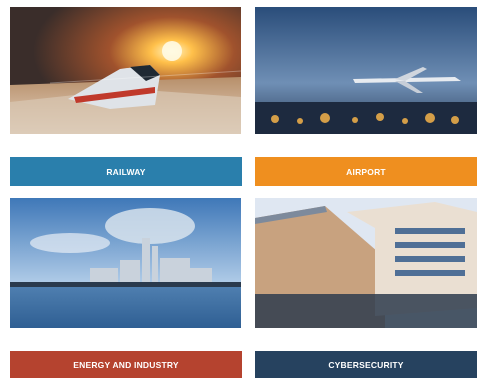 This screenshot has height=378, width=479. I want to click on energy-and-industry-button: ENERGY AND INDUSTRY, so click(126, 364).